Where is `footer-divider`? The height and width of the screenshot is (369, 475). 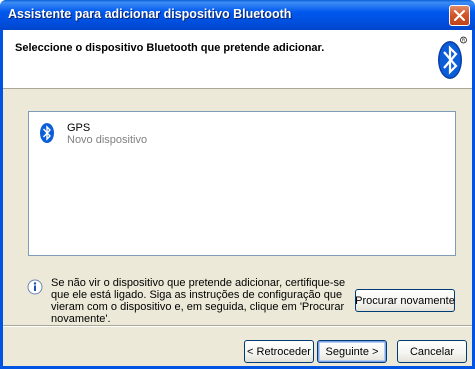 footer-divider is located at coordinates (237, 326).